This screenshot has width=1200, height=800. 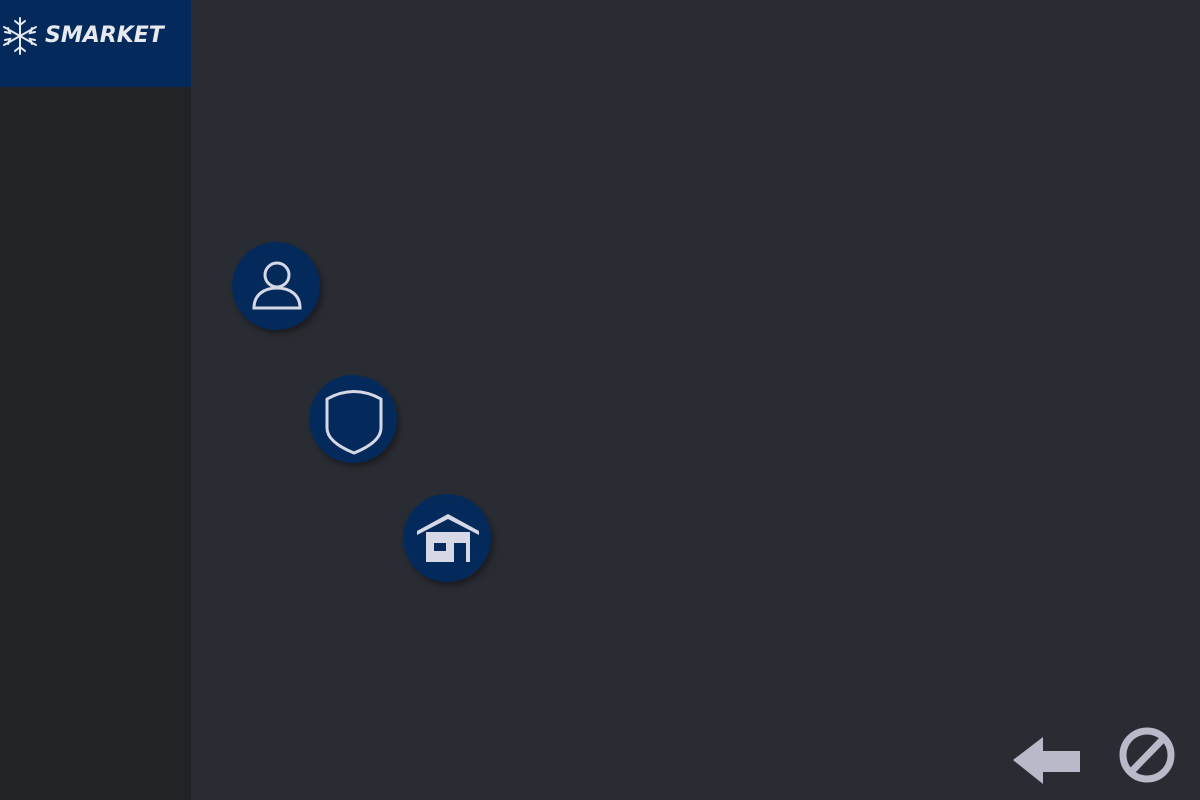 I want to click on home-button, so click(x=447, y=538).